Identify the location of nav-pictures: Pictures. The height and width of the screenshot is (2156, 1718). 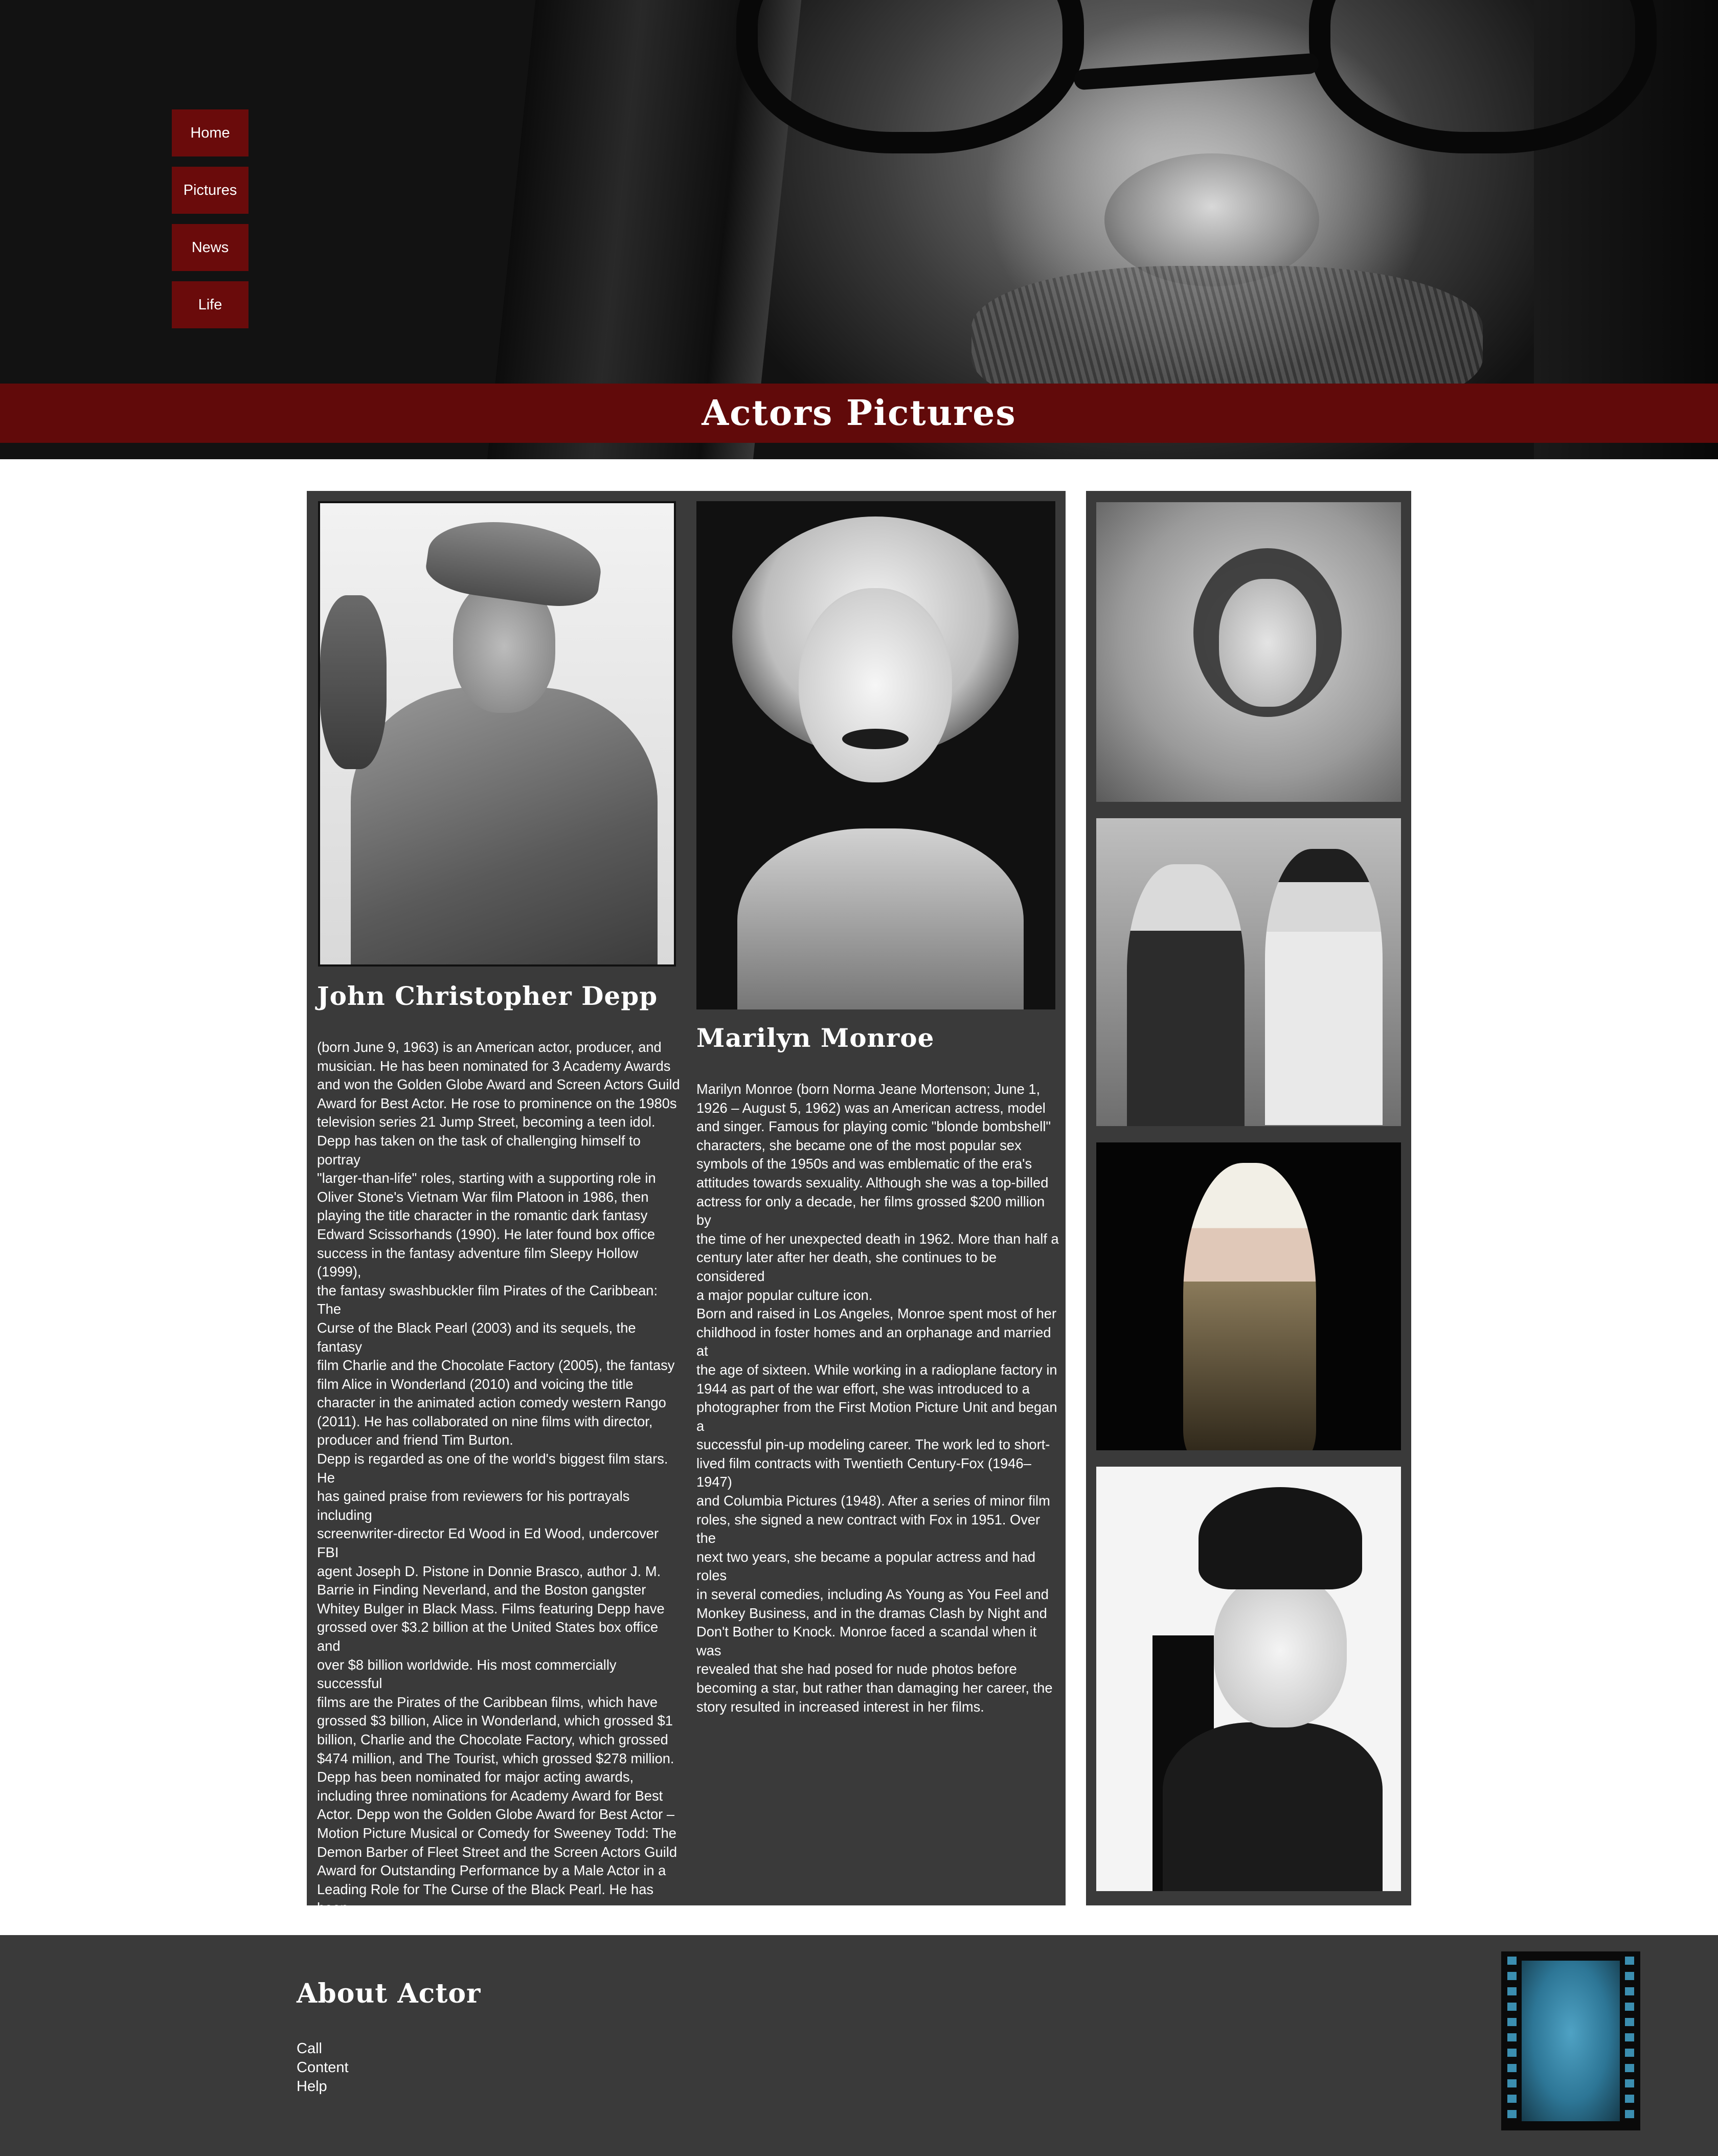
(210, 190).